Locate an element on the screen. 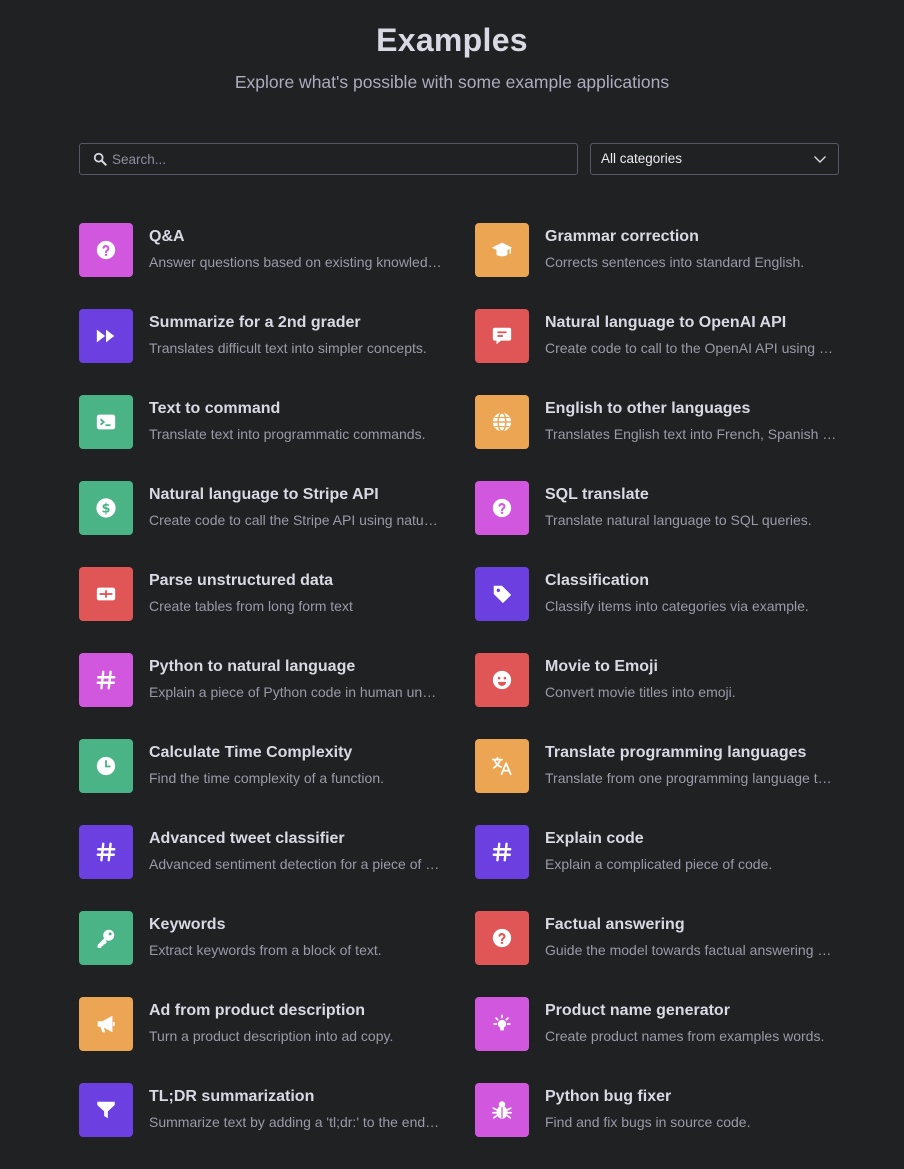 The height and width of the screenshot is (1169, 904). example-title: Summarize for a 2nd grader is located at coordinates (255, 322).